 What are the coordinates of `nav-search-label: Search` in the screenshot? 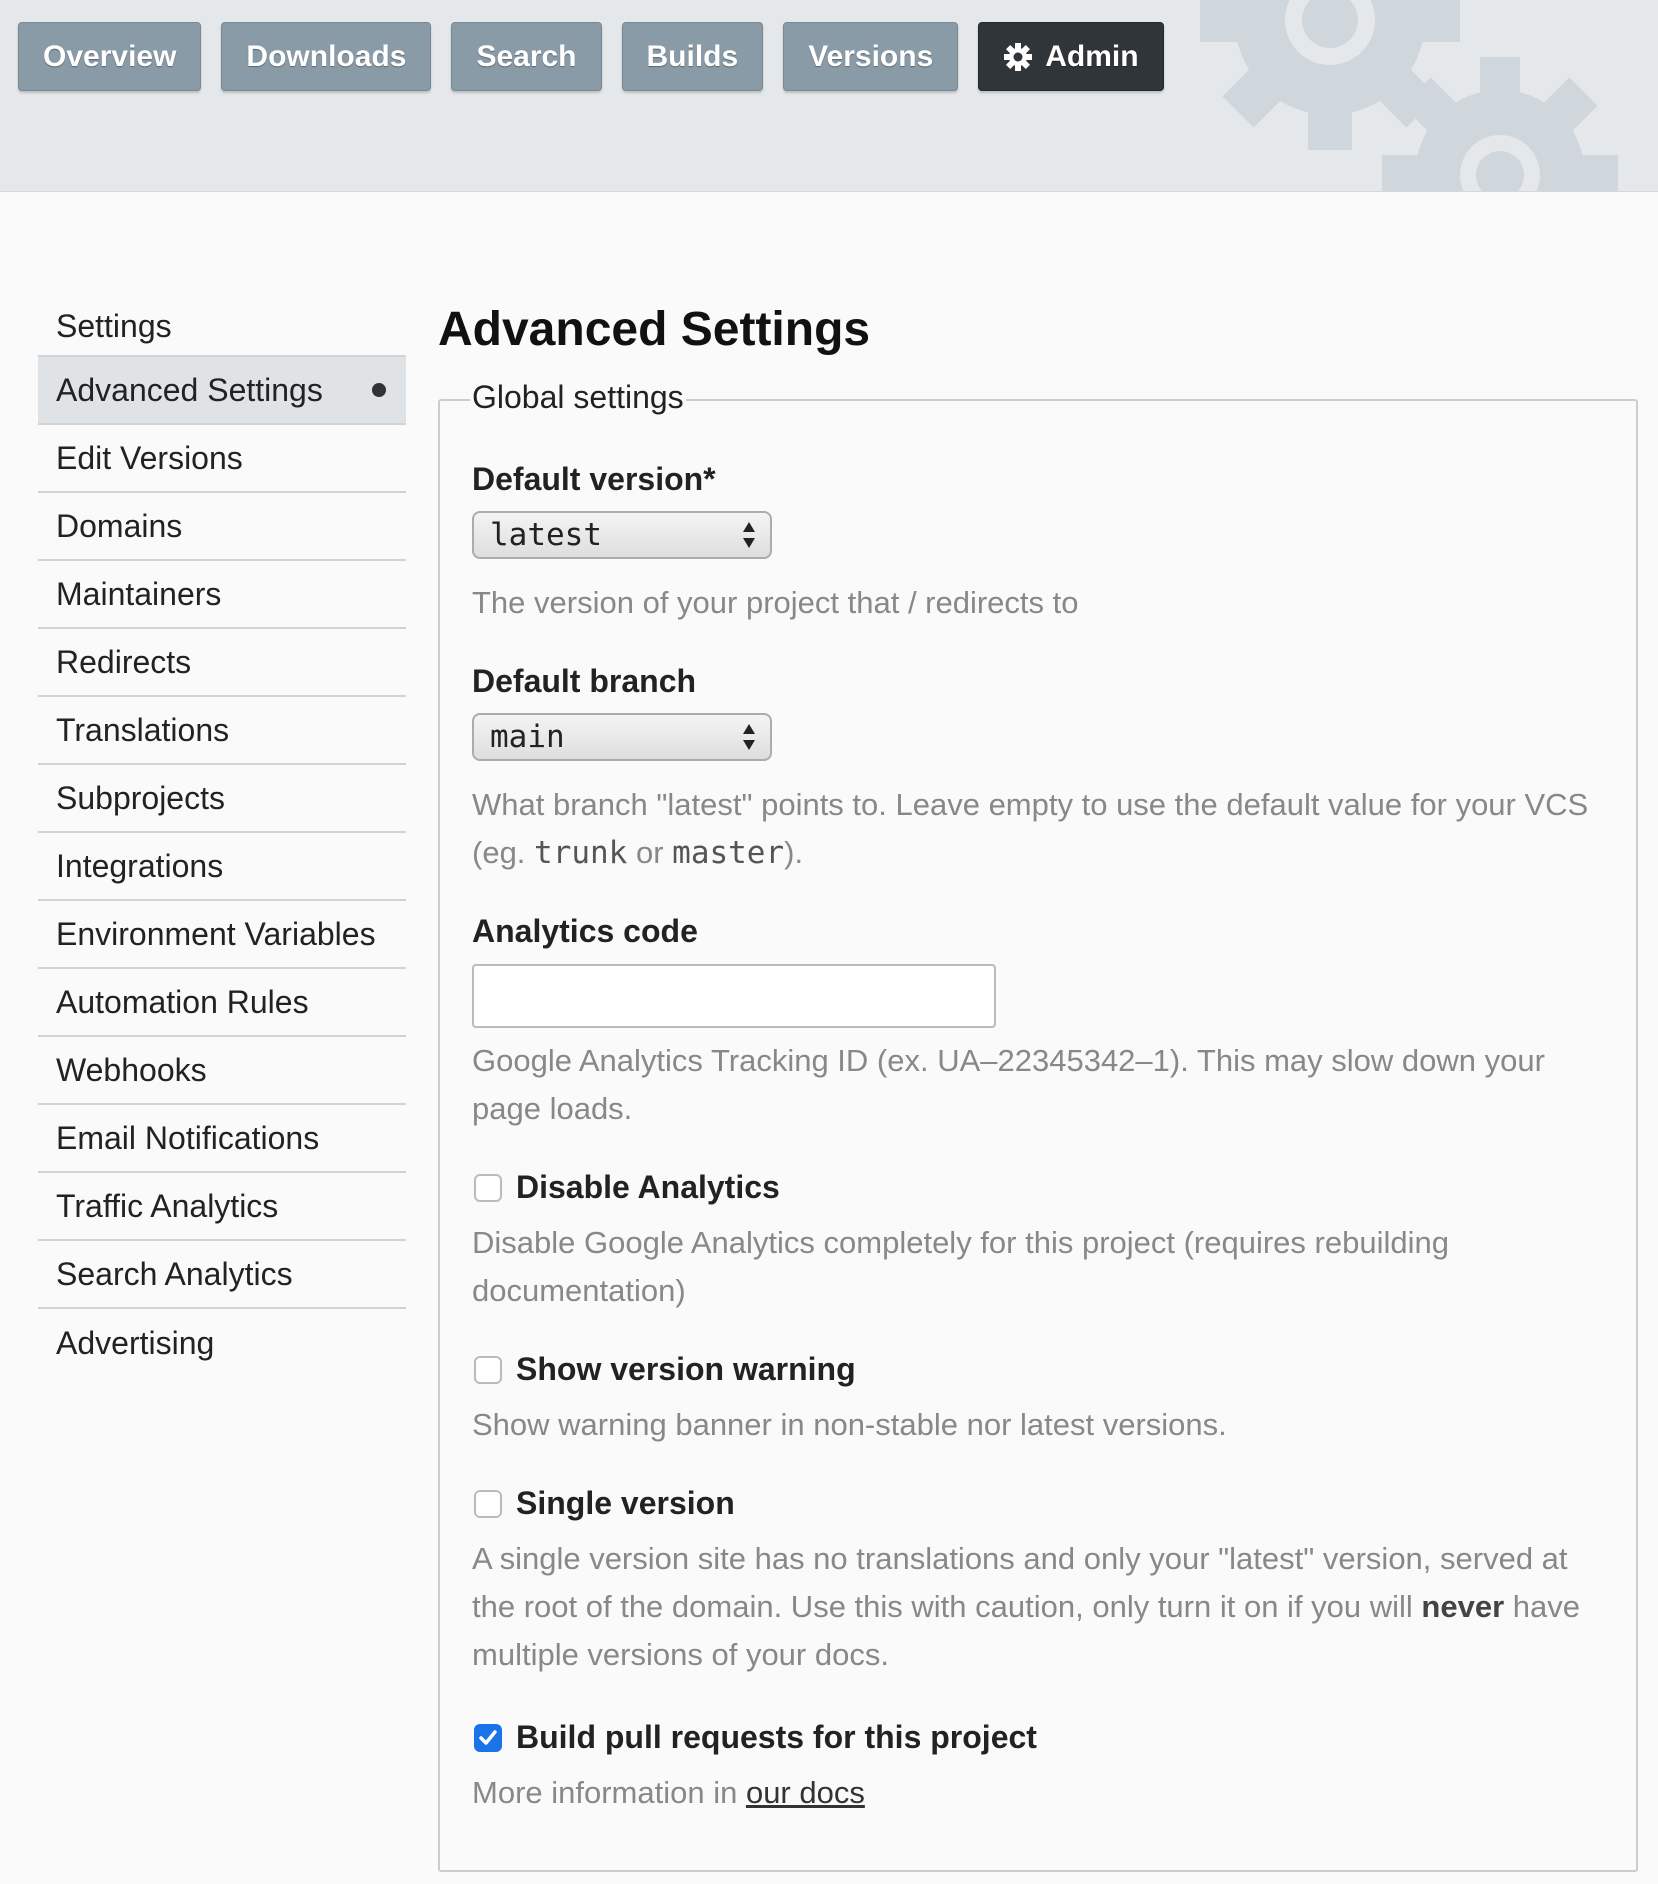 It's located at (526, 56).